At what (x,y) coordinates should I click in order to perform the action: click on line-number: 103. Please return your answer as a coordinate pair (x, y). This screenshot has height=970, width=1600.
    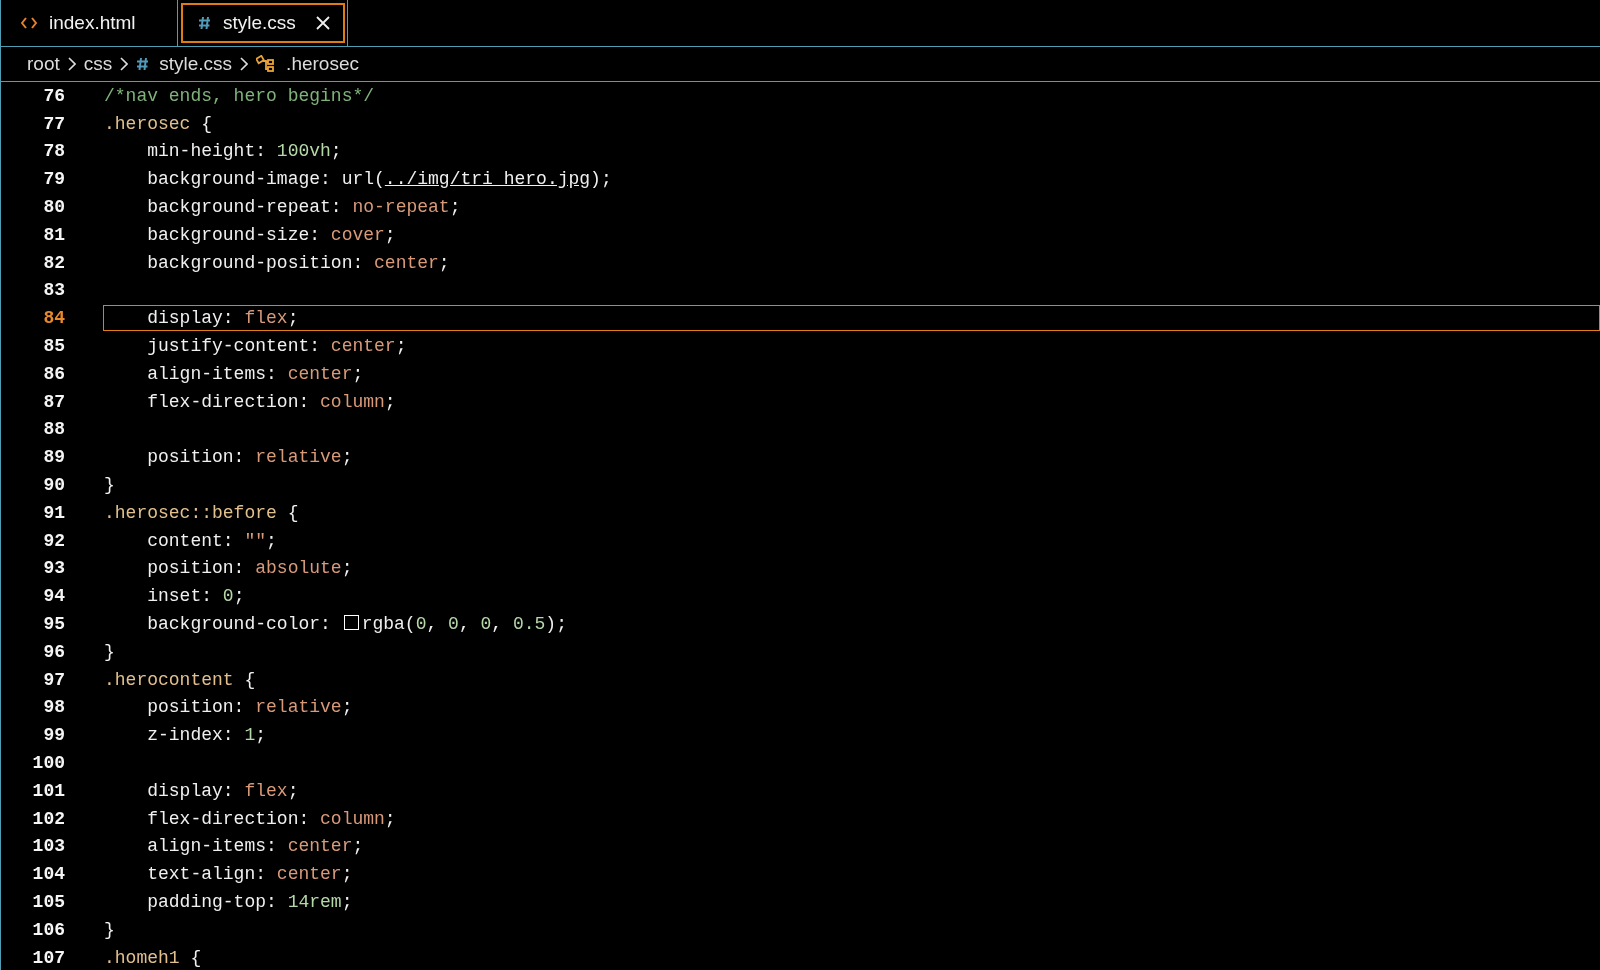
    Looking at the image, I should click on (48, 846).